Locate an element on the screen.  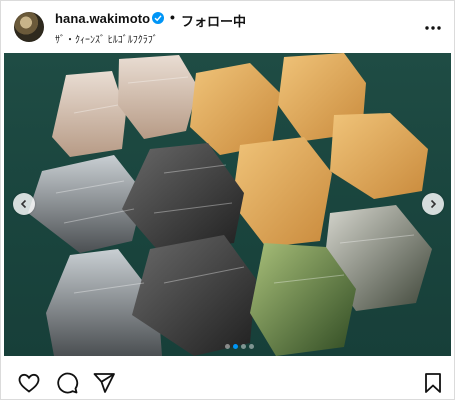
next-slide-button is located at coordinates (433, 204).